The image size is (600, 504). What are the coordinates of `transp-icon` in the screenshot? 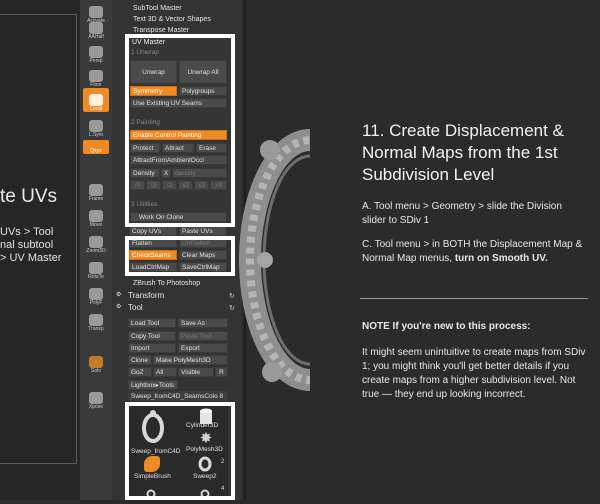 It's located at (96, 320).